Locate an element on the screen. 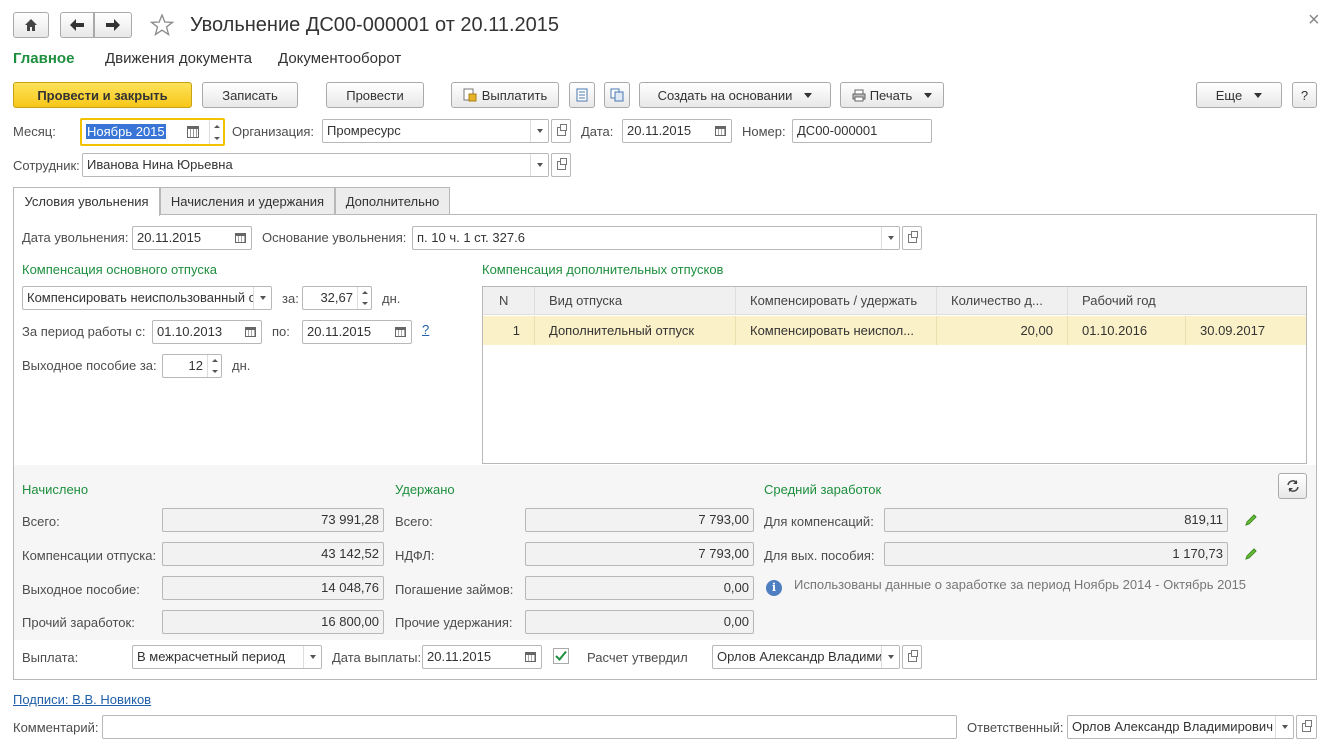 The height and width of the screenshot is (752, 1334). responsible-field: Орлов Александр Владимирович is located at coordinates (1180, 727).